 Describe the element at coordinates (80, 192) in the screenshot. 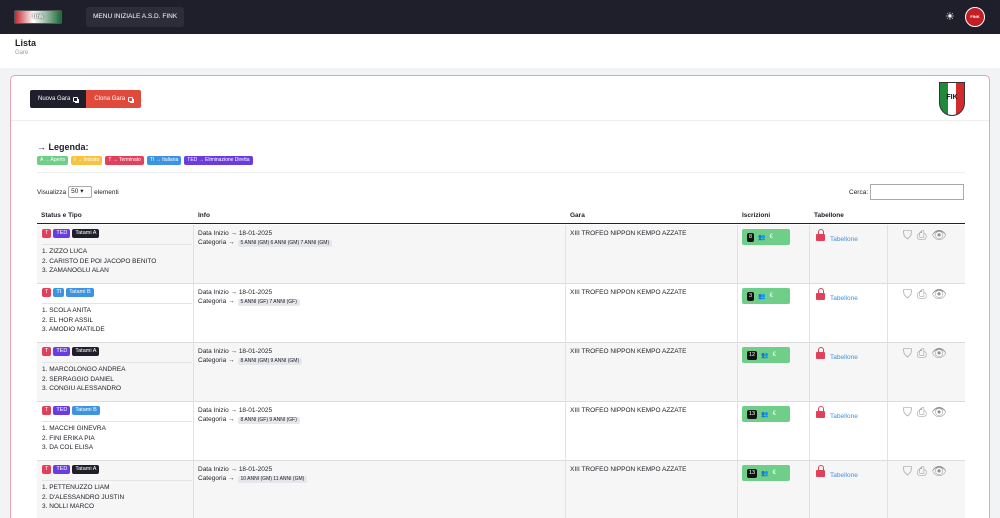

I see `page-length-select: 50 ▾` at that location.